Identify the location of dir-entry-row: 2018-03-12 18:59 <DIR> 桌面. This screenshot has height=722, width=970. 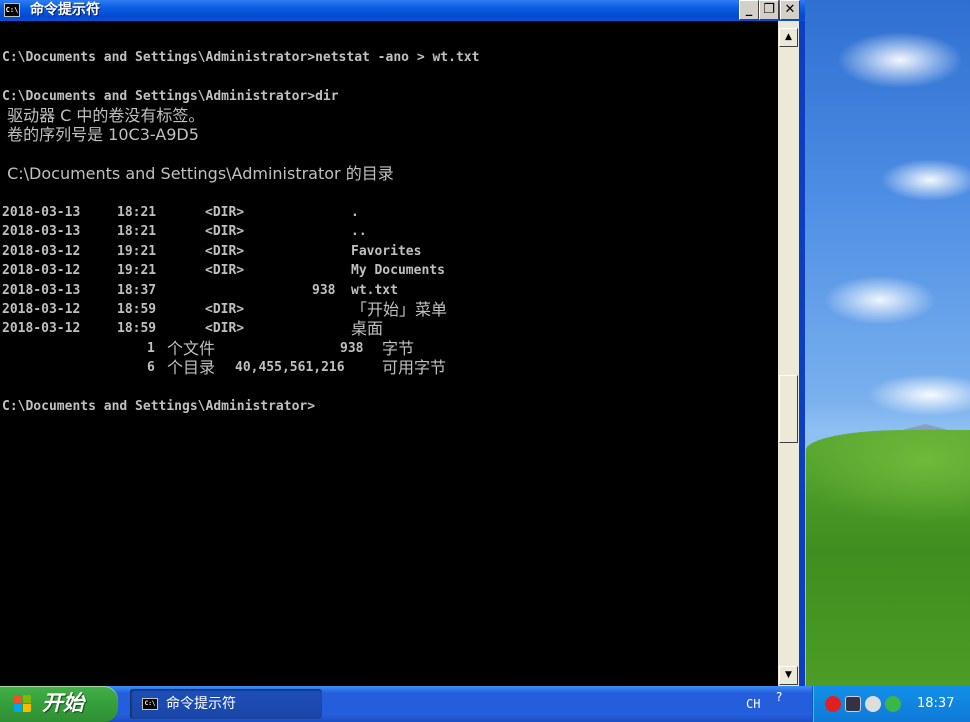
(387, 328).